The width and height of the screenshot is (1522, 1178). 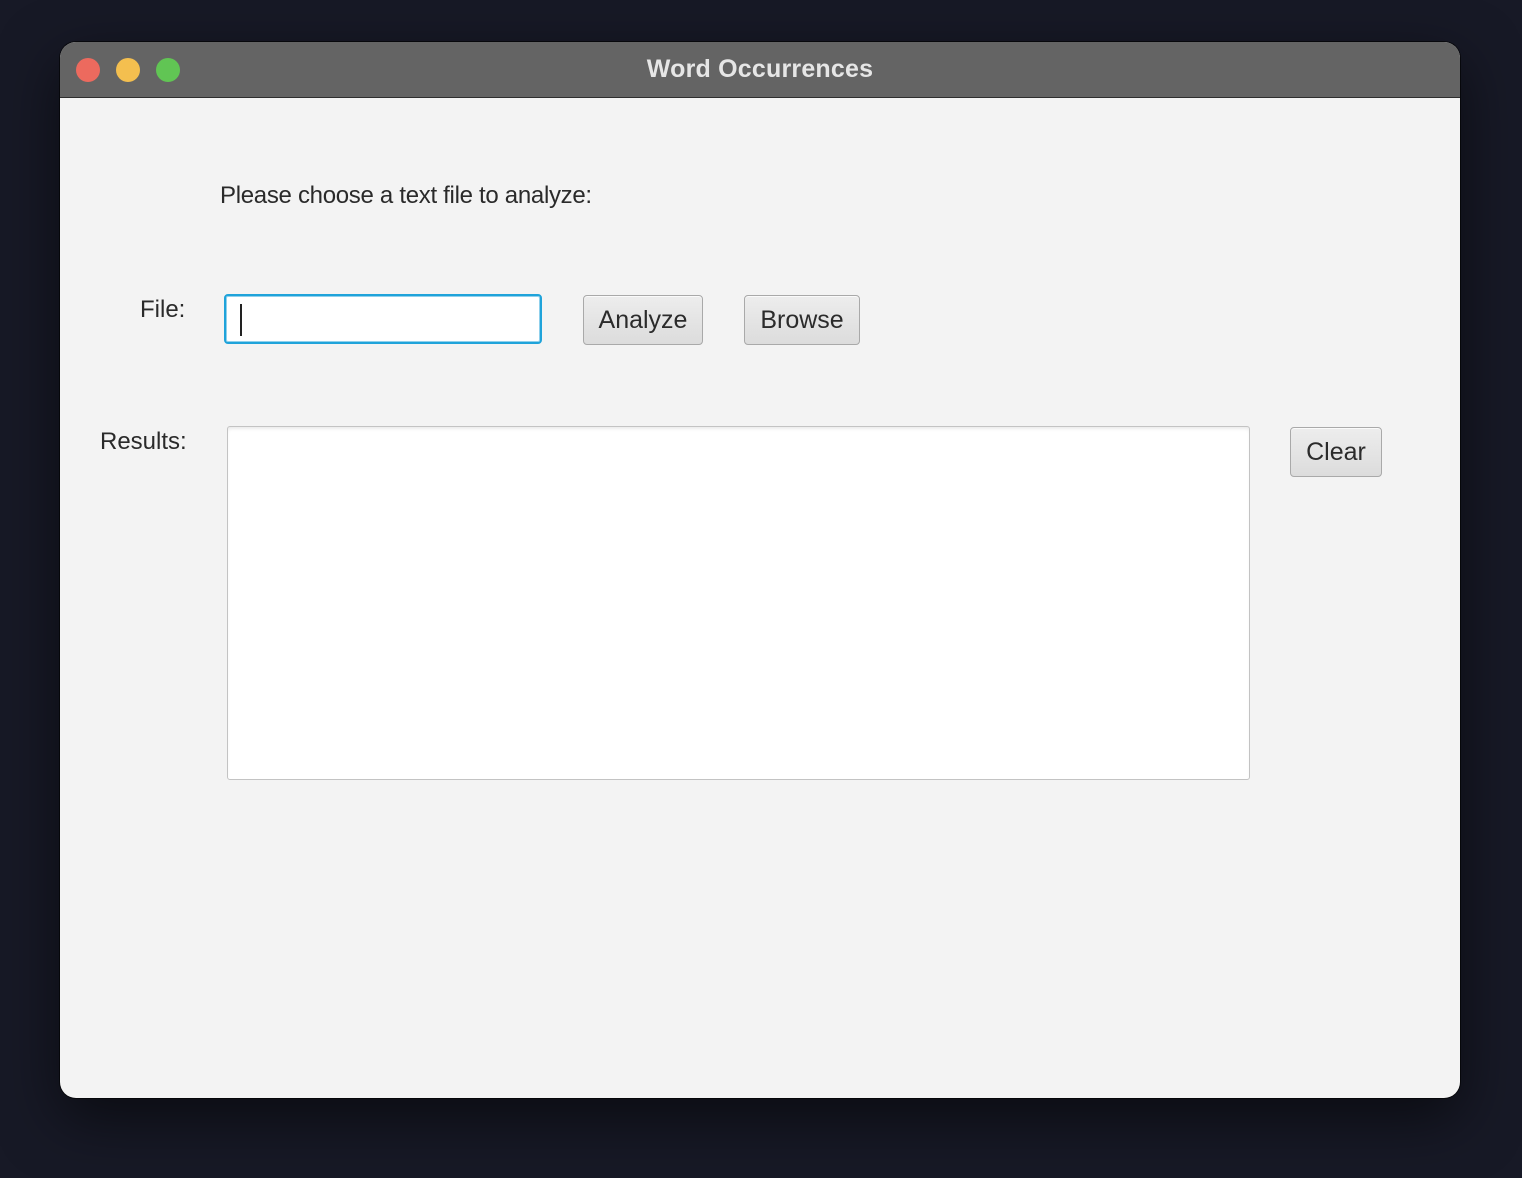 I want to click on instruction-label: Please choose a text file to analyze:, so click(x=406, y=195).